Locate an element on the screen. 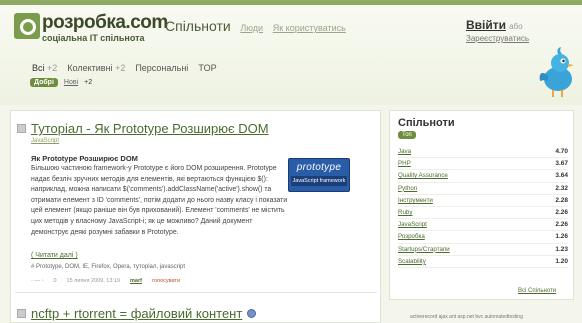 This screenshot has height=323, width=582. community-name: JavaScript is located at coordinates (412, 224).